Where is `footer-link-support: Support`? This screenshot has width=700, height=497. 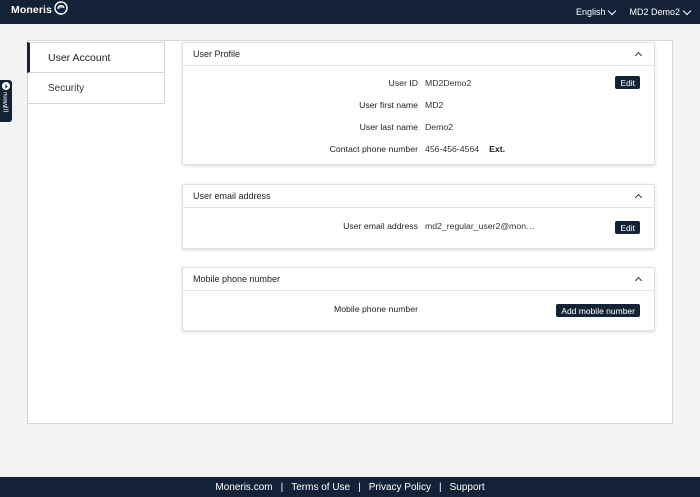 footer-link-support: Support is located at coordinates (467, 487).